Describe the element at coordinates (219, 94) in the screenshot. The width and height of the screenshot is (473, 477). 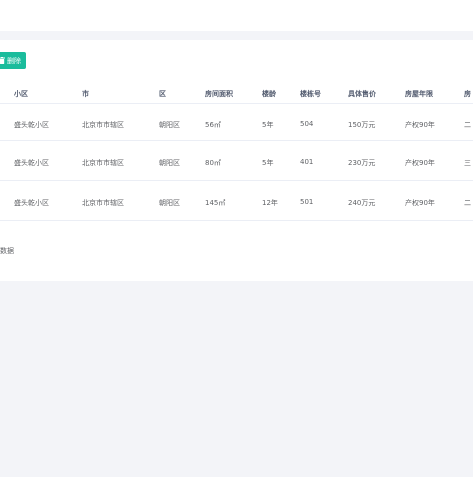
I see `column-header-area: 房间面积` at that location.